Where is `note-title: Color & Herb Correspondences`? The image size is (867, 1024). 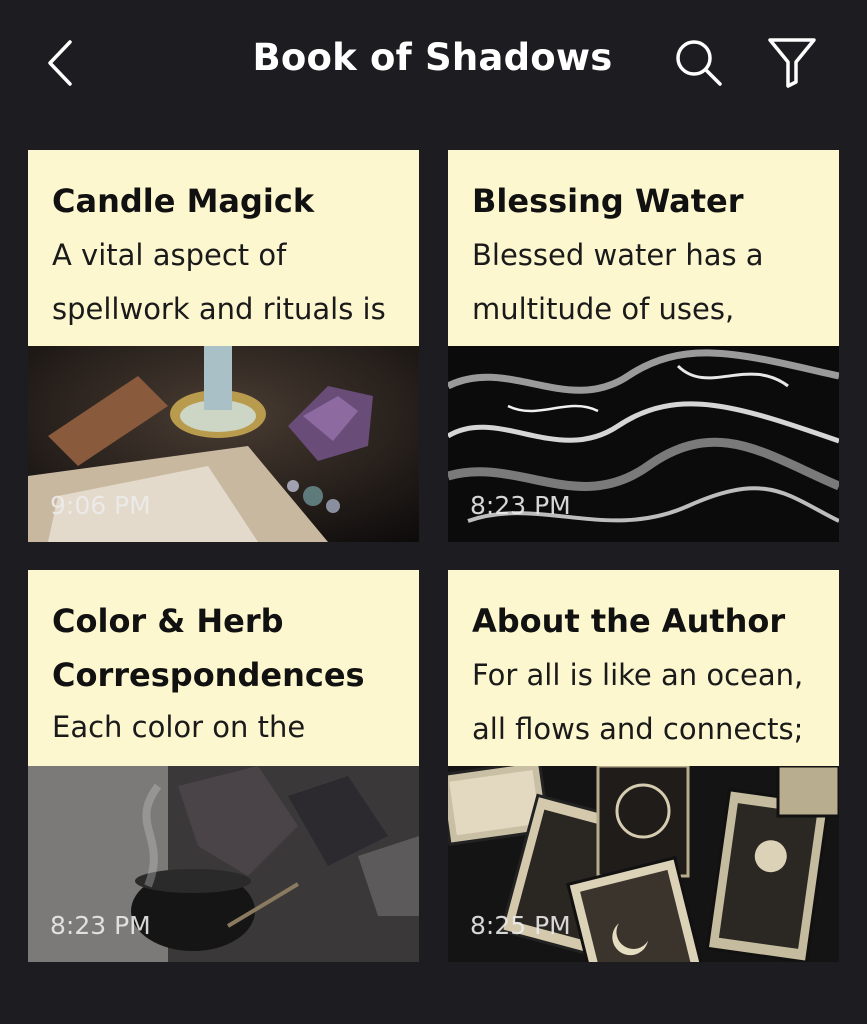 note-title: Color & Herb Correspondences is located at coordinates (227, 648).